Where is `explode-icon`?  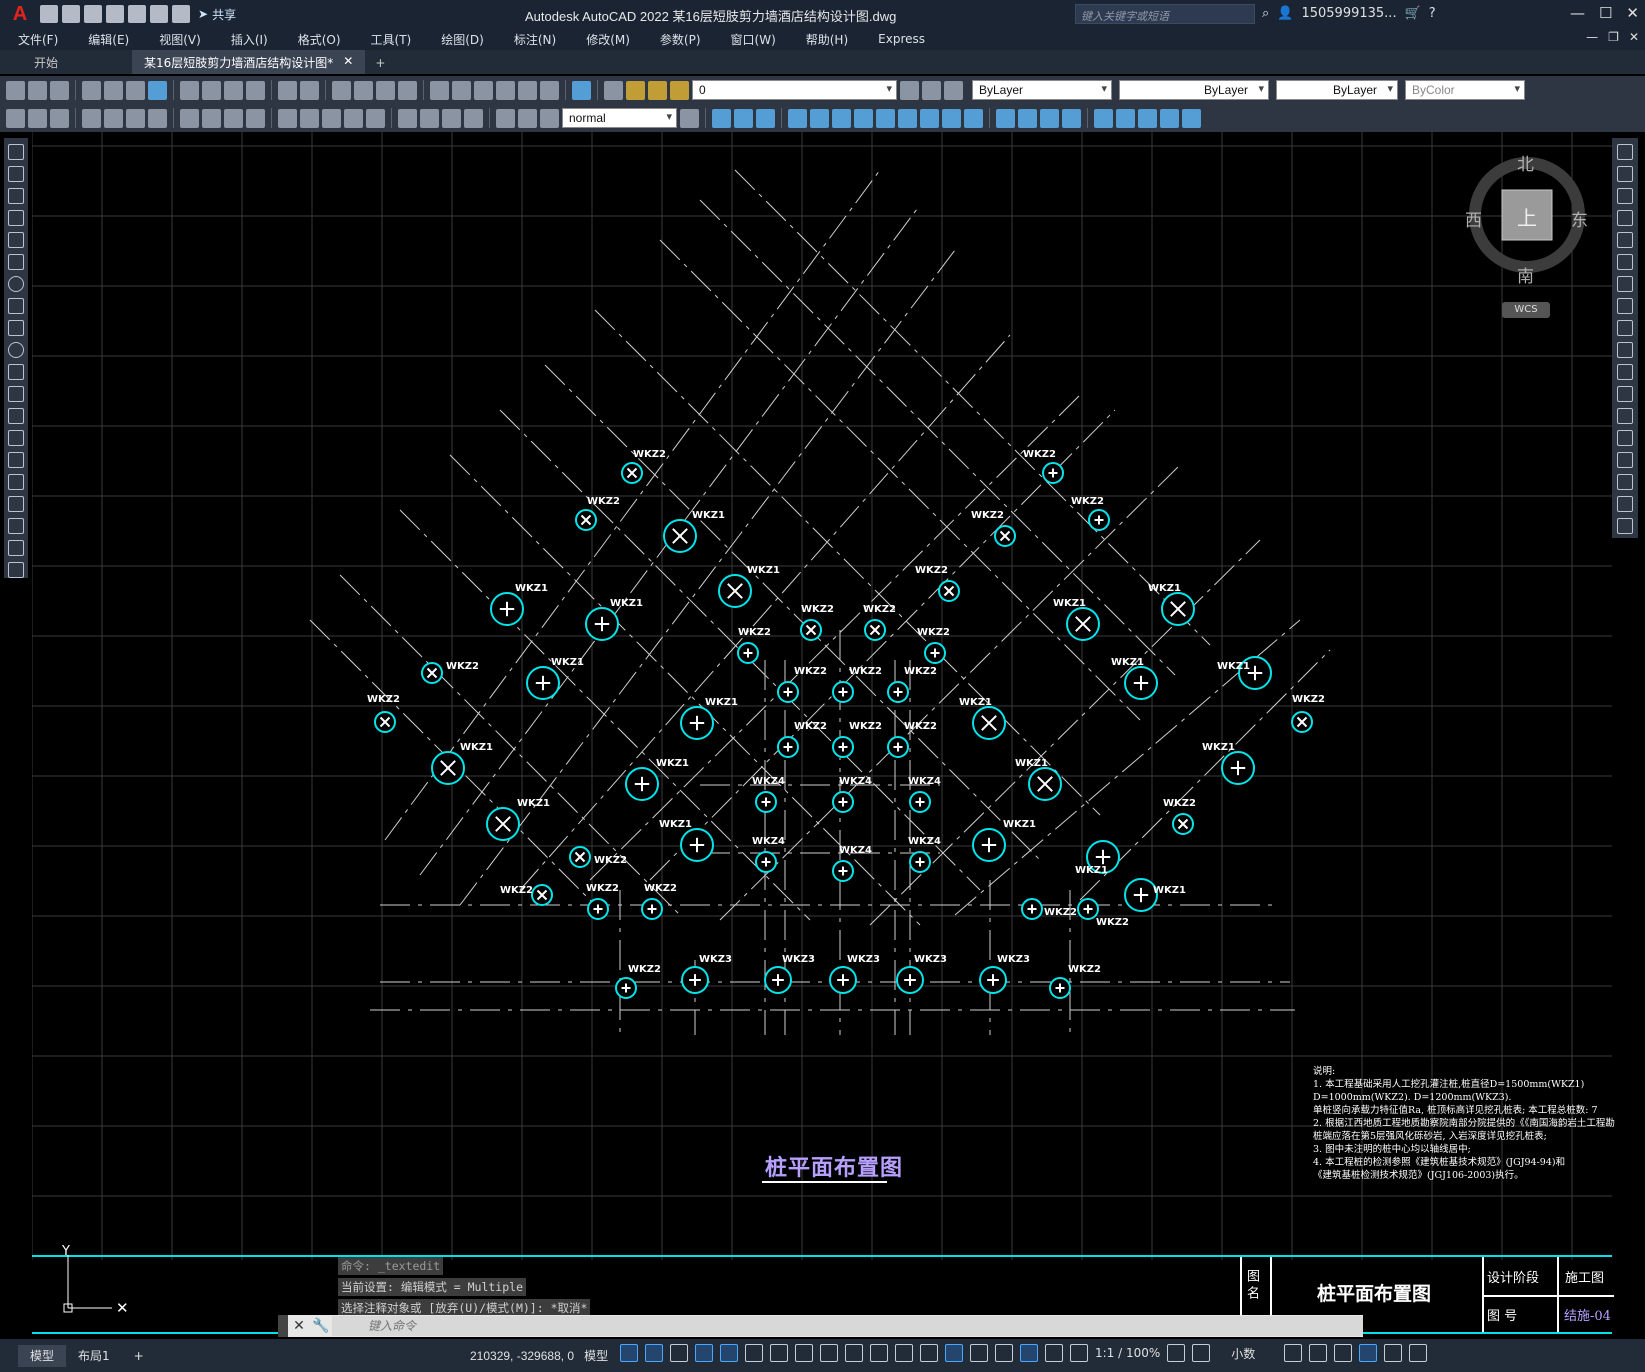 explode-icon is located at coordinates (1625, 526).